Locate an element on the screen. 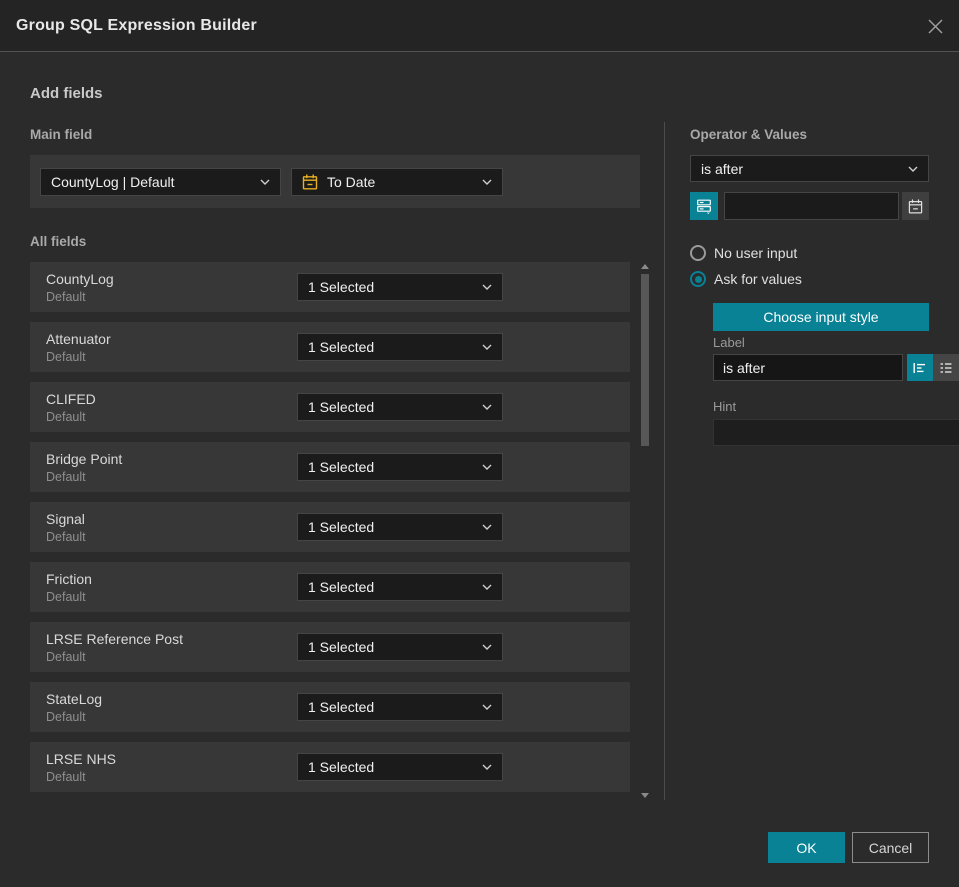 The width and height of the screenshot is (959, 887). input-style-toggle is located at coordinates (933, 367).